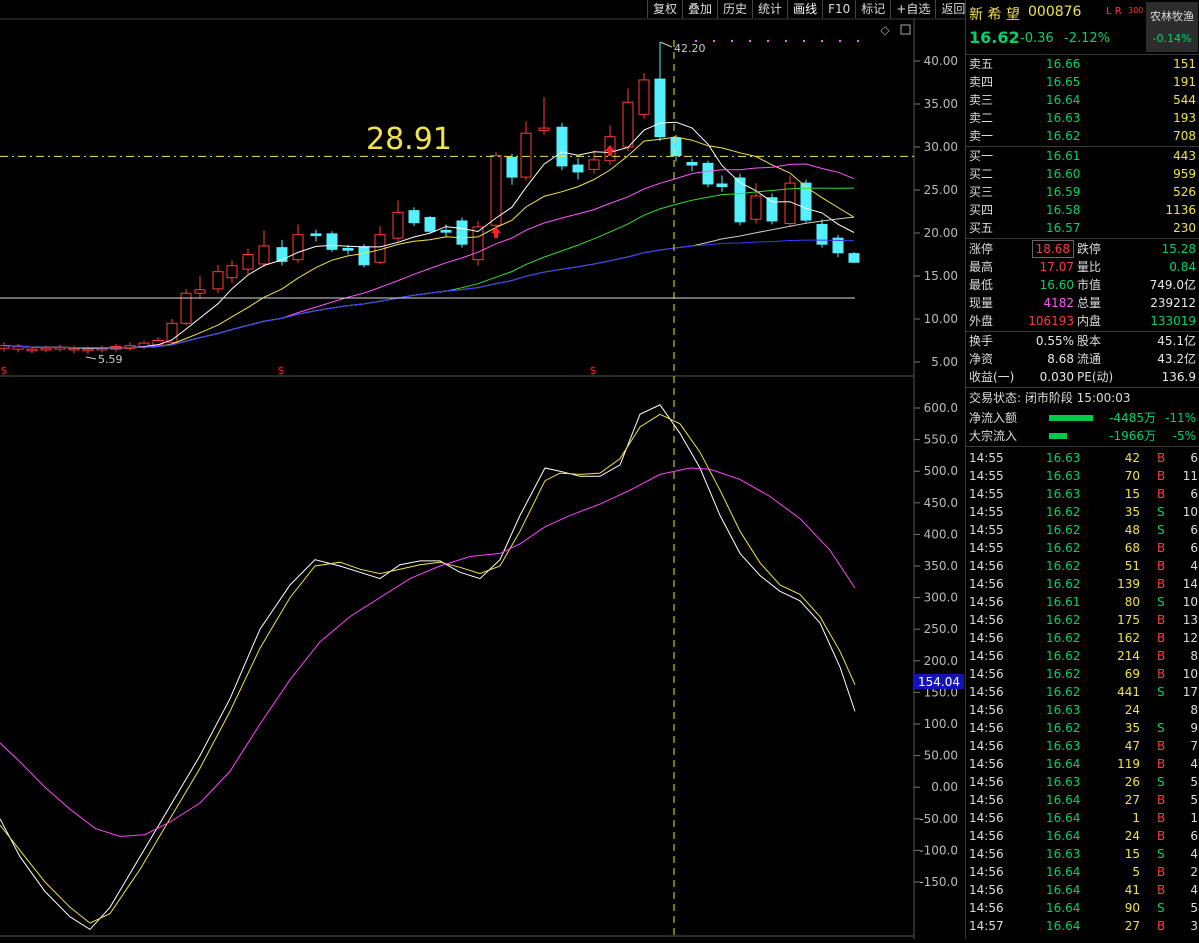 The image size is (1199, 943). Describe the element at coordinates (1190, 692) in the screenshot. I see `tick-count: 17` at that location.